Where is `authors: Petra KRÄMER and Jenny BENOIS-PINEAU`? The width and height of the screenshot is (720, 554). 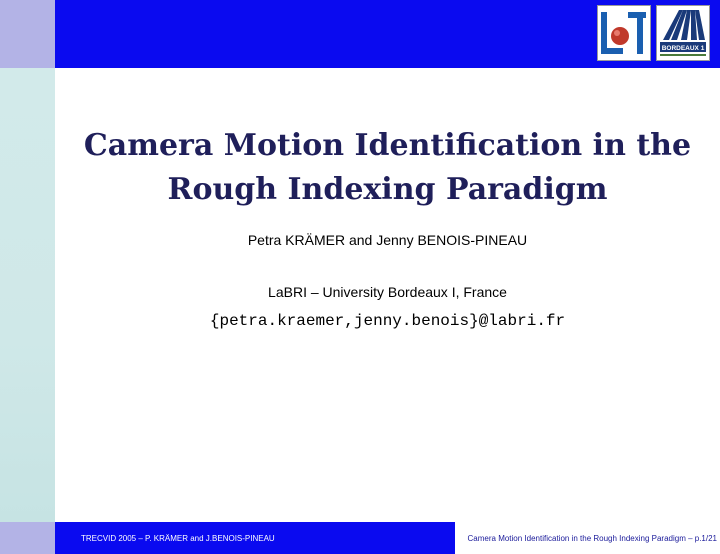 authors: Petra KRÄMER and Jenny BENOIS-PINEAU is located at coordinates (387, 240).